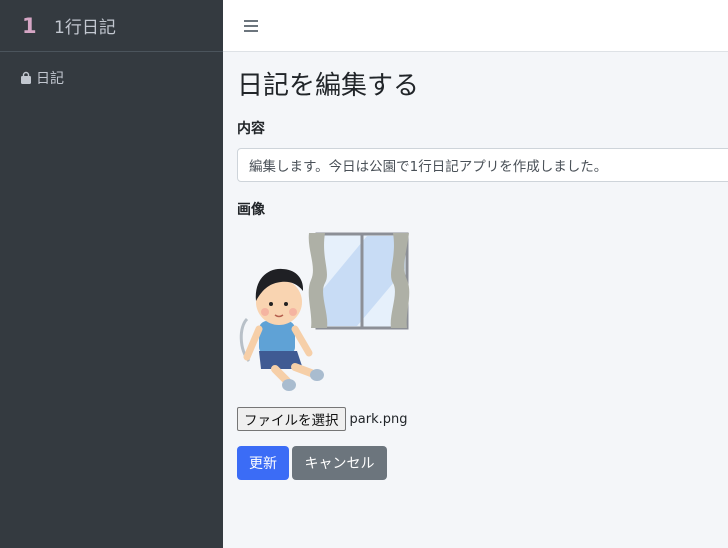 This screenshot has width=728, height=548. What do you see at coordinates (378, 419) in the screenshot?
I see `file-name: park.png` at bounding box center [378, 419].